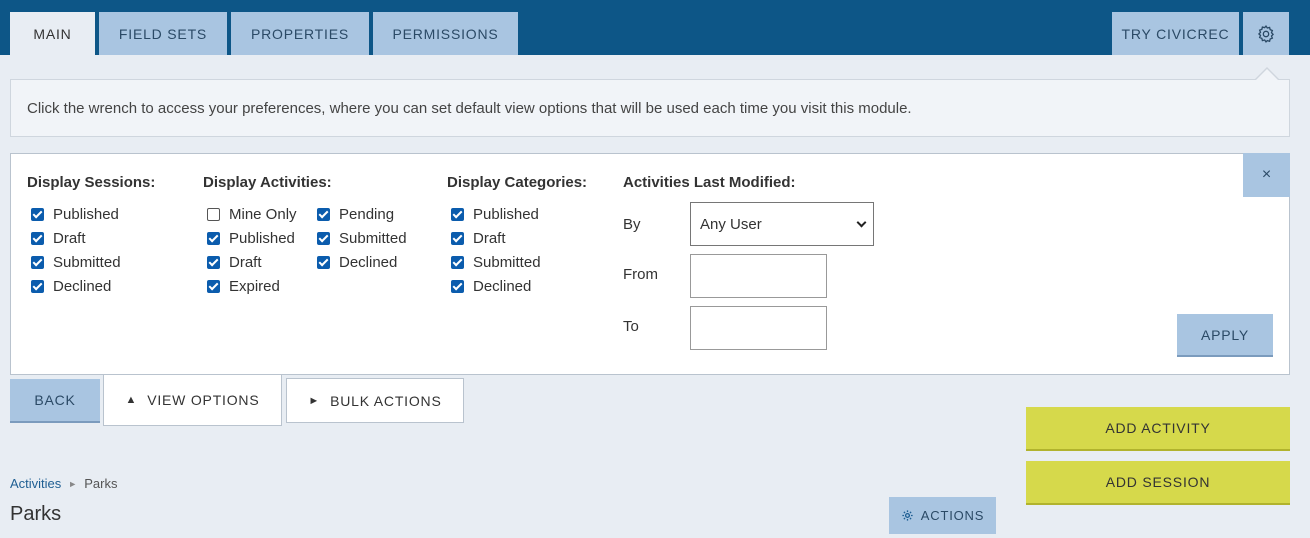  Describe the element at coordinates (131, 400) in the screenshot. I see `triangle-up-icon: ▲` at that location.